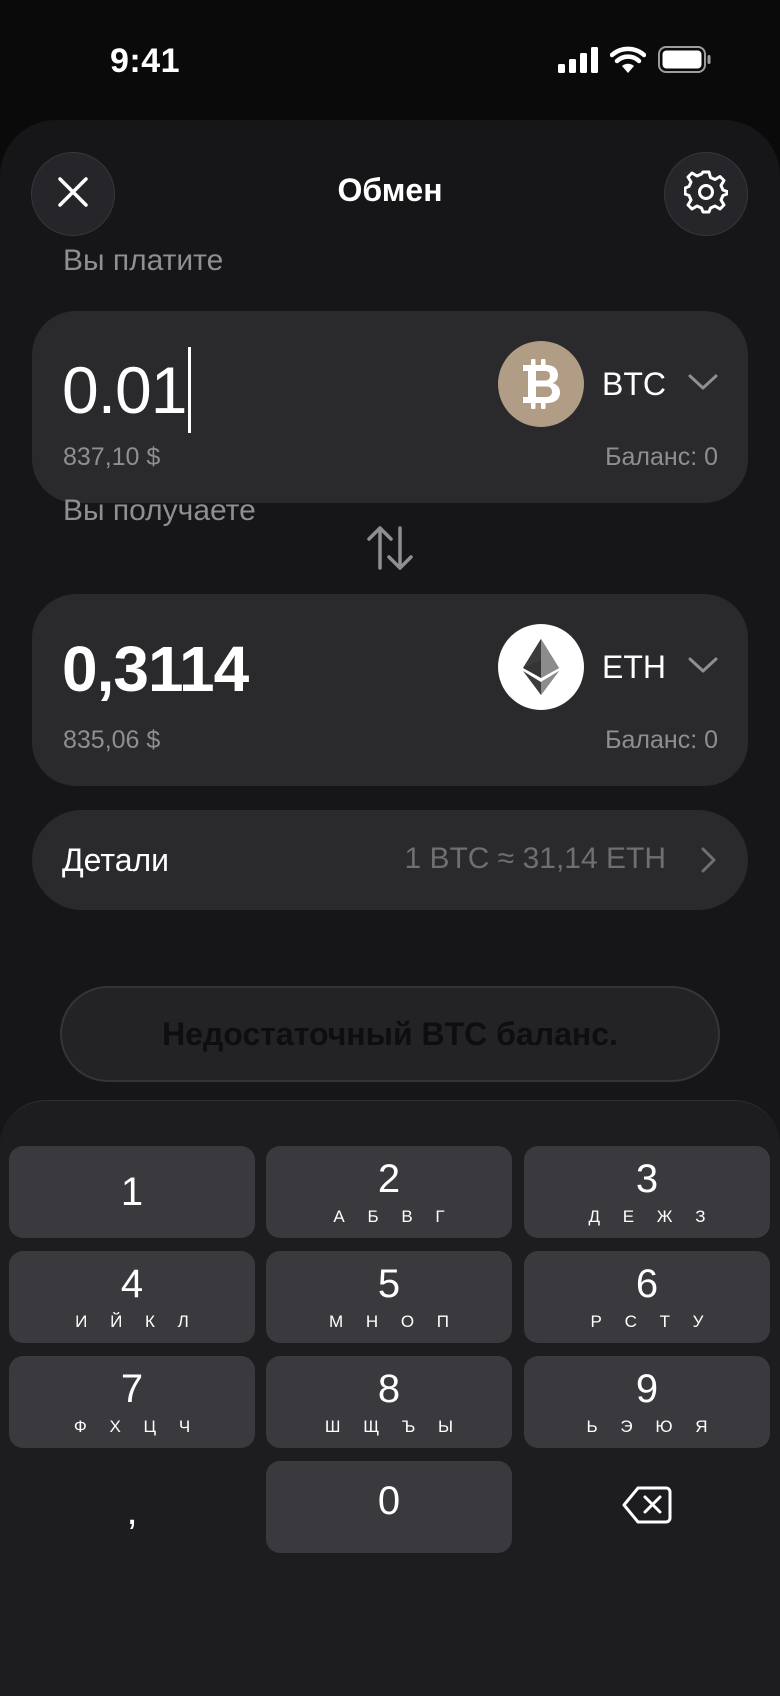 Image resolution: width=780 pixels, height=1696 pixels. What do you see at coordinates (116, 860) in the screenshot?
I see `details-label: Детали` at bounding box center [116, 860].